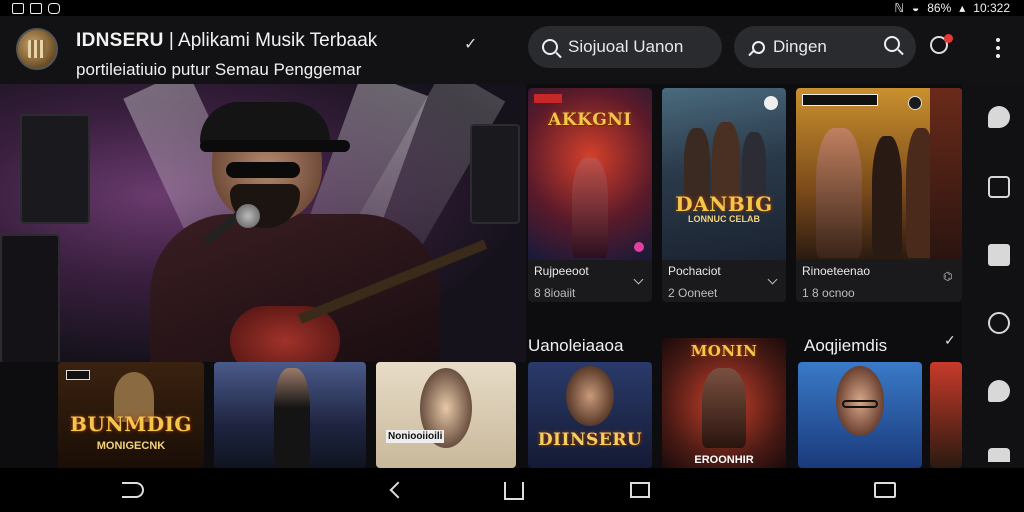 Image resolution: width=1024 pixels, height=512 pixels. I want to click on navigation-bar, so click(512, 490).